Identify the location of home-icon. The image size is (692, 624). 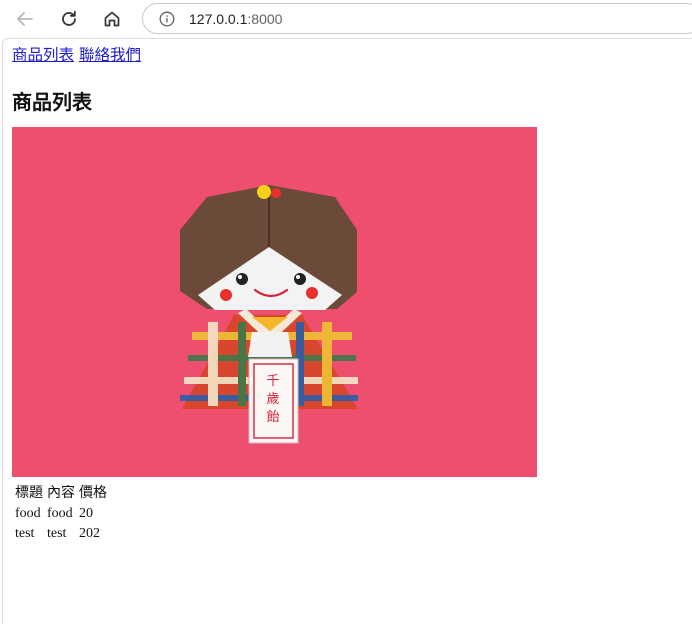
(112, 19).